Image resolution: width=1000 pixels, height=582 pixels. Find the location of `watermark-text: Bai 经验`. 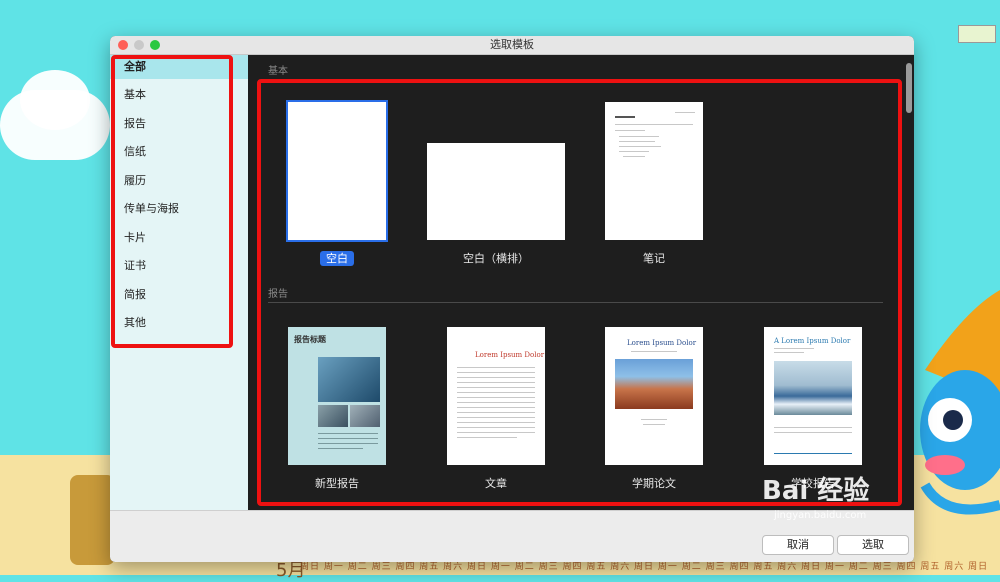

watermark-text: Bai 经验 is located at coordinates (816, 491).